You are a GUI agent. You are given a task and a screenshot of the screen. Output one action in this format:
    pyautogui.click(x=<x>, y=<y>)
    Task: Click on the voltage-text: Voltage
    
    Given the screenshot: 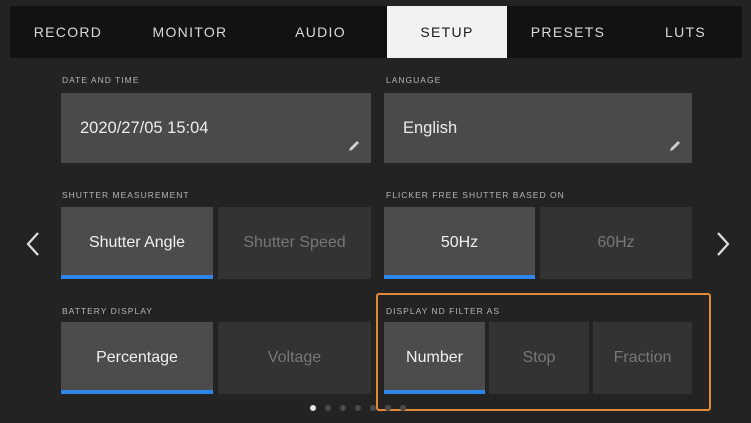 What is the action you would take?
    pyautogui.click(x=294, y=357)
    